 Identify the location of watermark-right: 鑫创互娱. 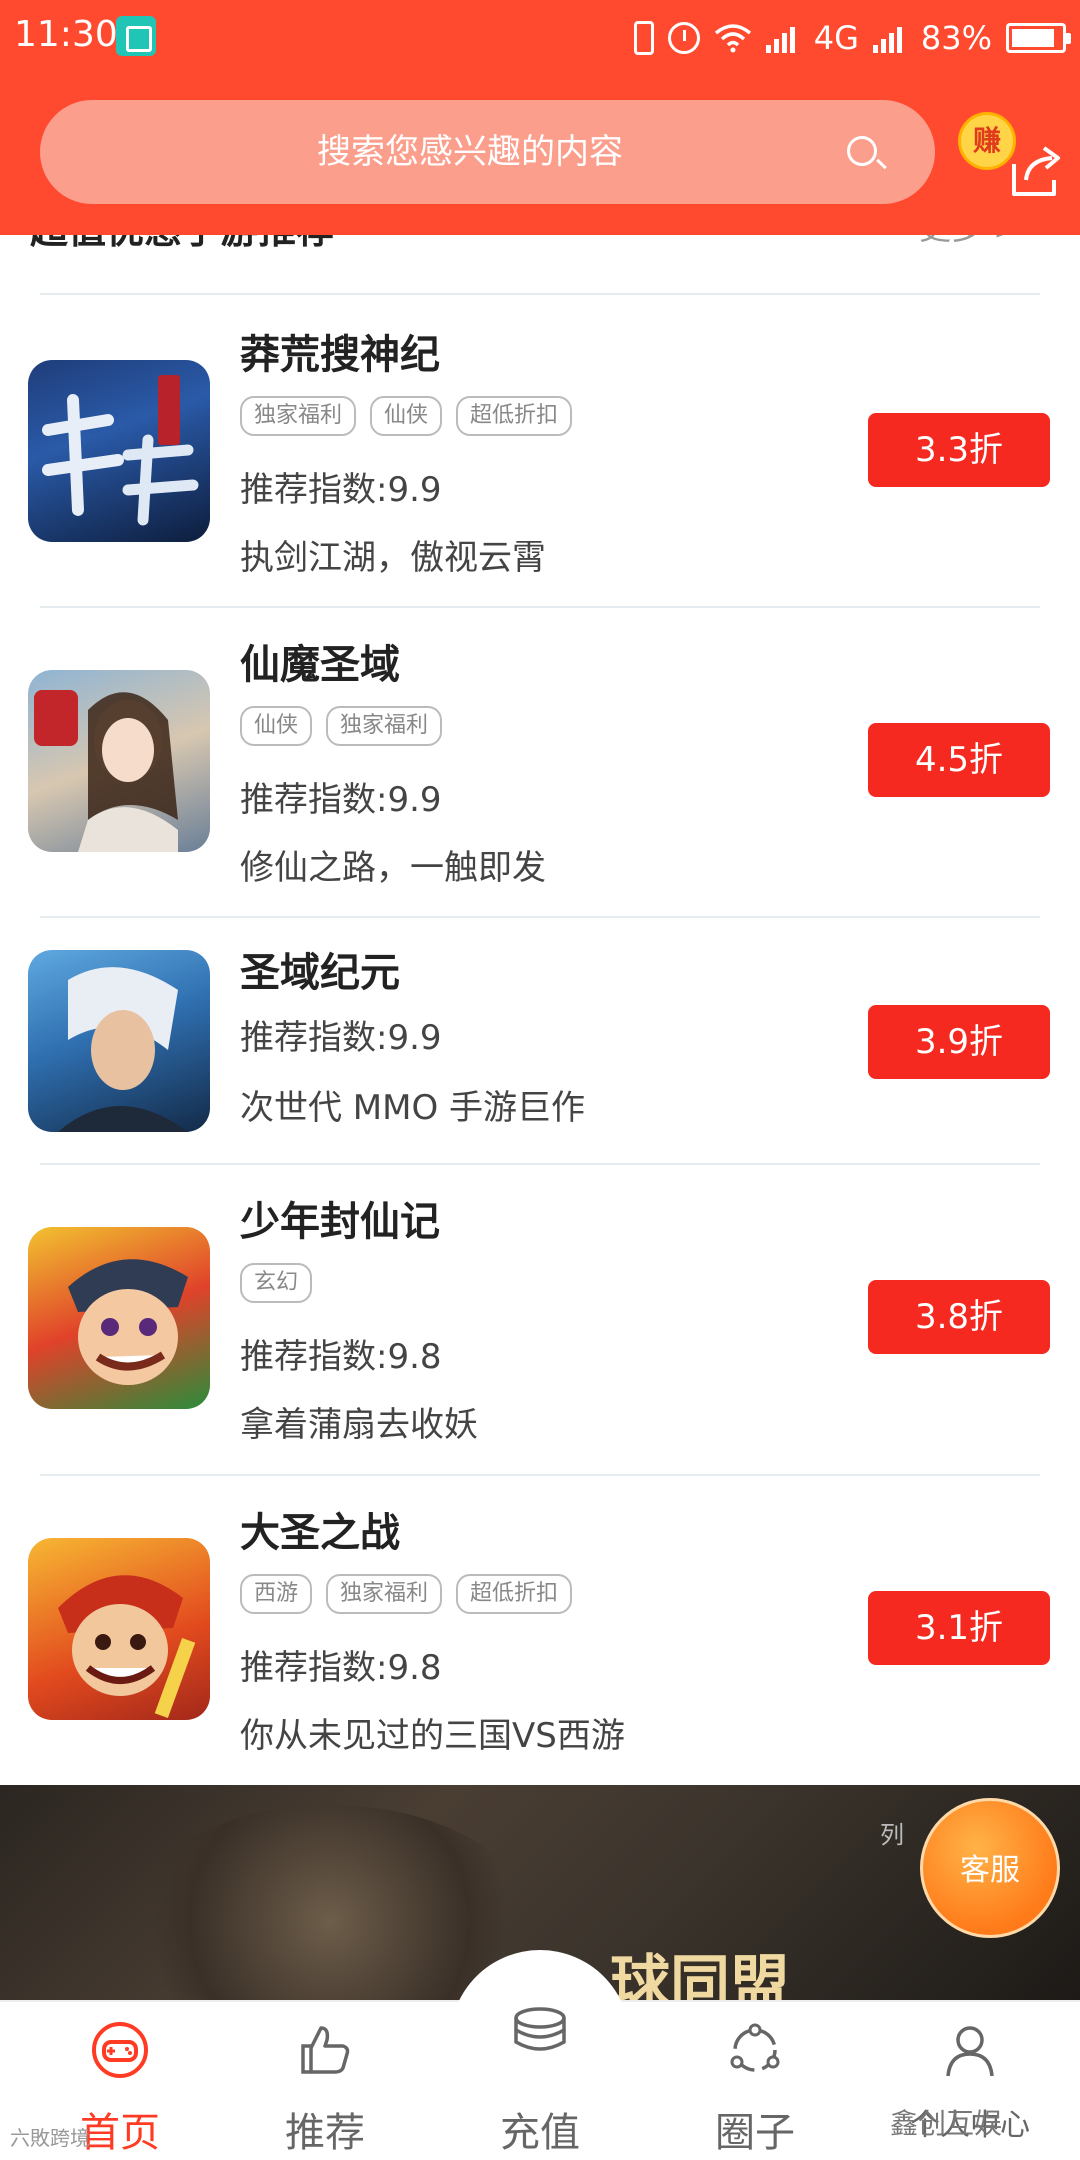
(946, 2123).